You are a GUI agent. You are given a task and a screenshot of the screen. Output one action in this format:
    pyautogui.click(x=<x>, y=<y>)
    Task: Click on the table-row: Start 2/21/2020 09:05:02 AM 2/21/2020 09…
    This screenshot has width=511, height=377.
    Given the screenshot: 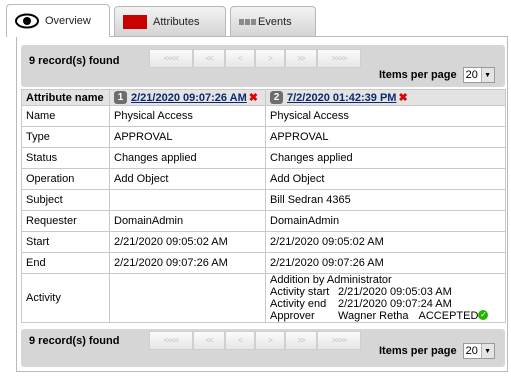 What is the action you would take?
    pyautogui.click(x=263, y=242)
    